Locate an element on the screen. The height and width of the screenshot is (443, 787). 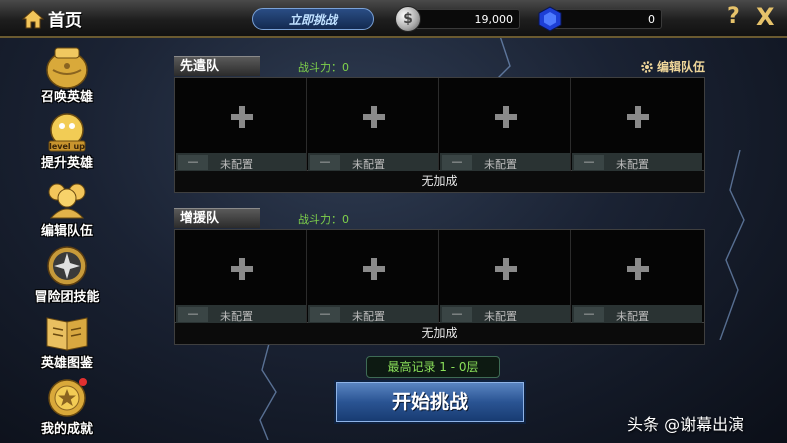
best-record: 最高记录 1 - 0层 is located at coordinates (433, 367).